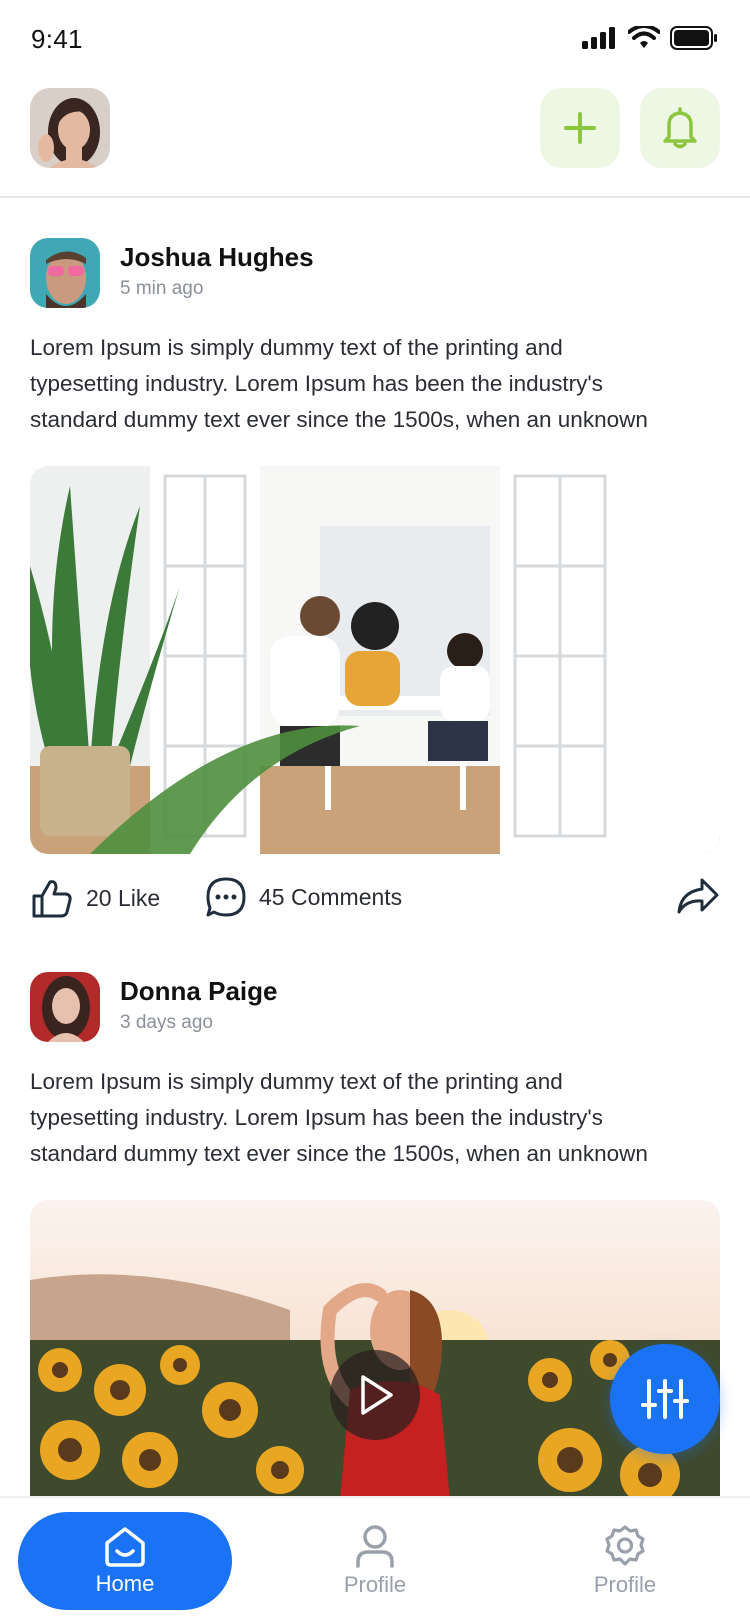  What do you see at coordinates (198, 991) in the screenshot?
I see `author-name: Donna Paige` at bounding box center [198, 991].